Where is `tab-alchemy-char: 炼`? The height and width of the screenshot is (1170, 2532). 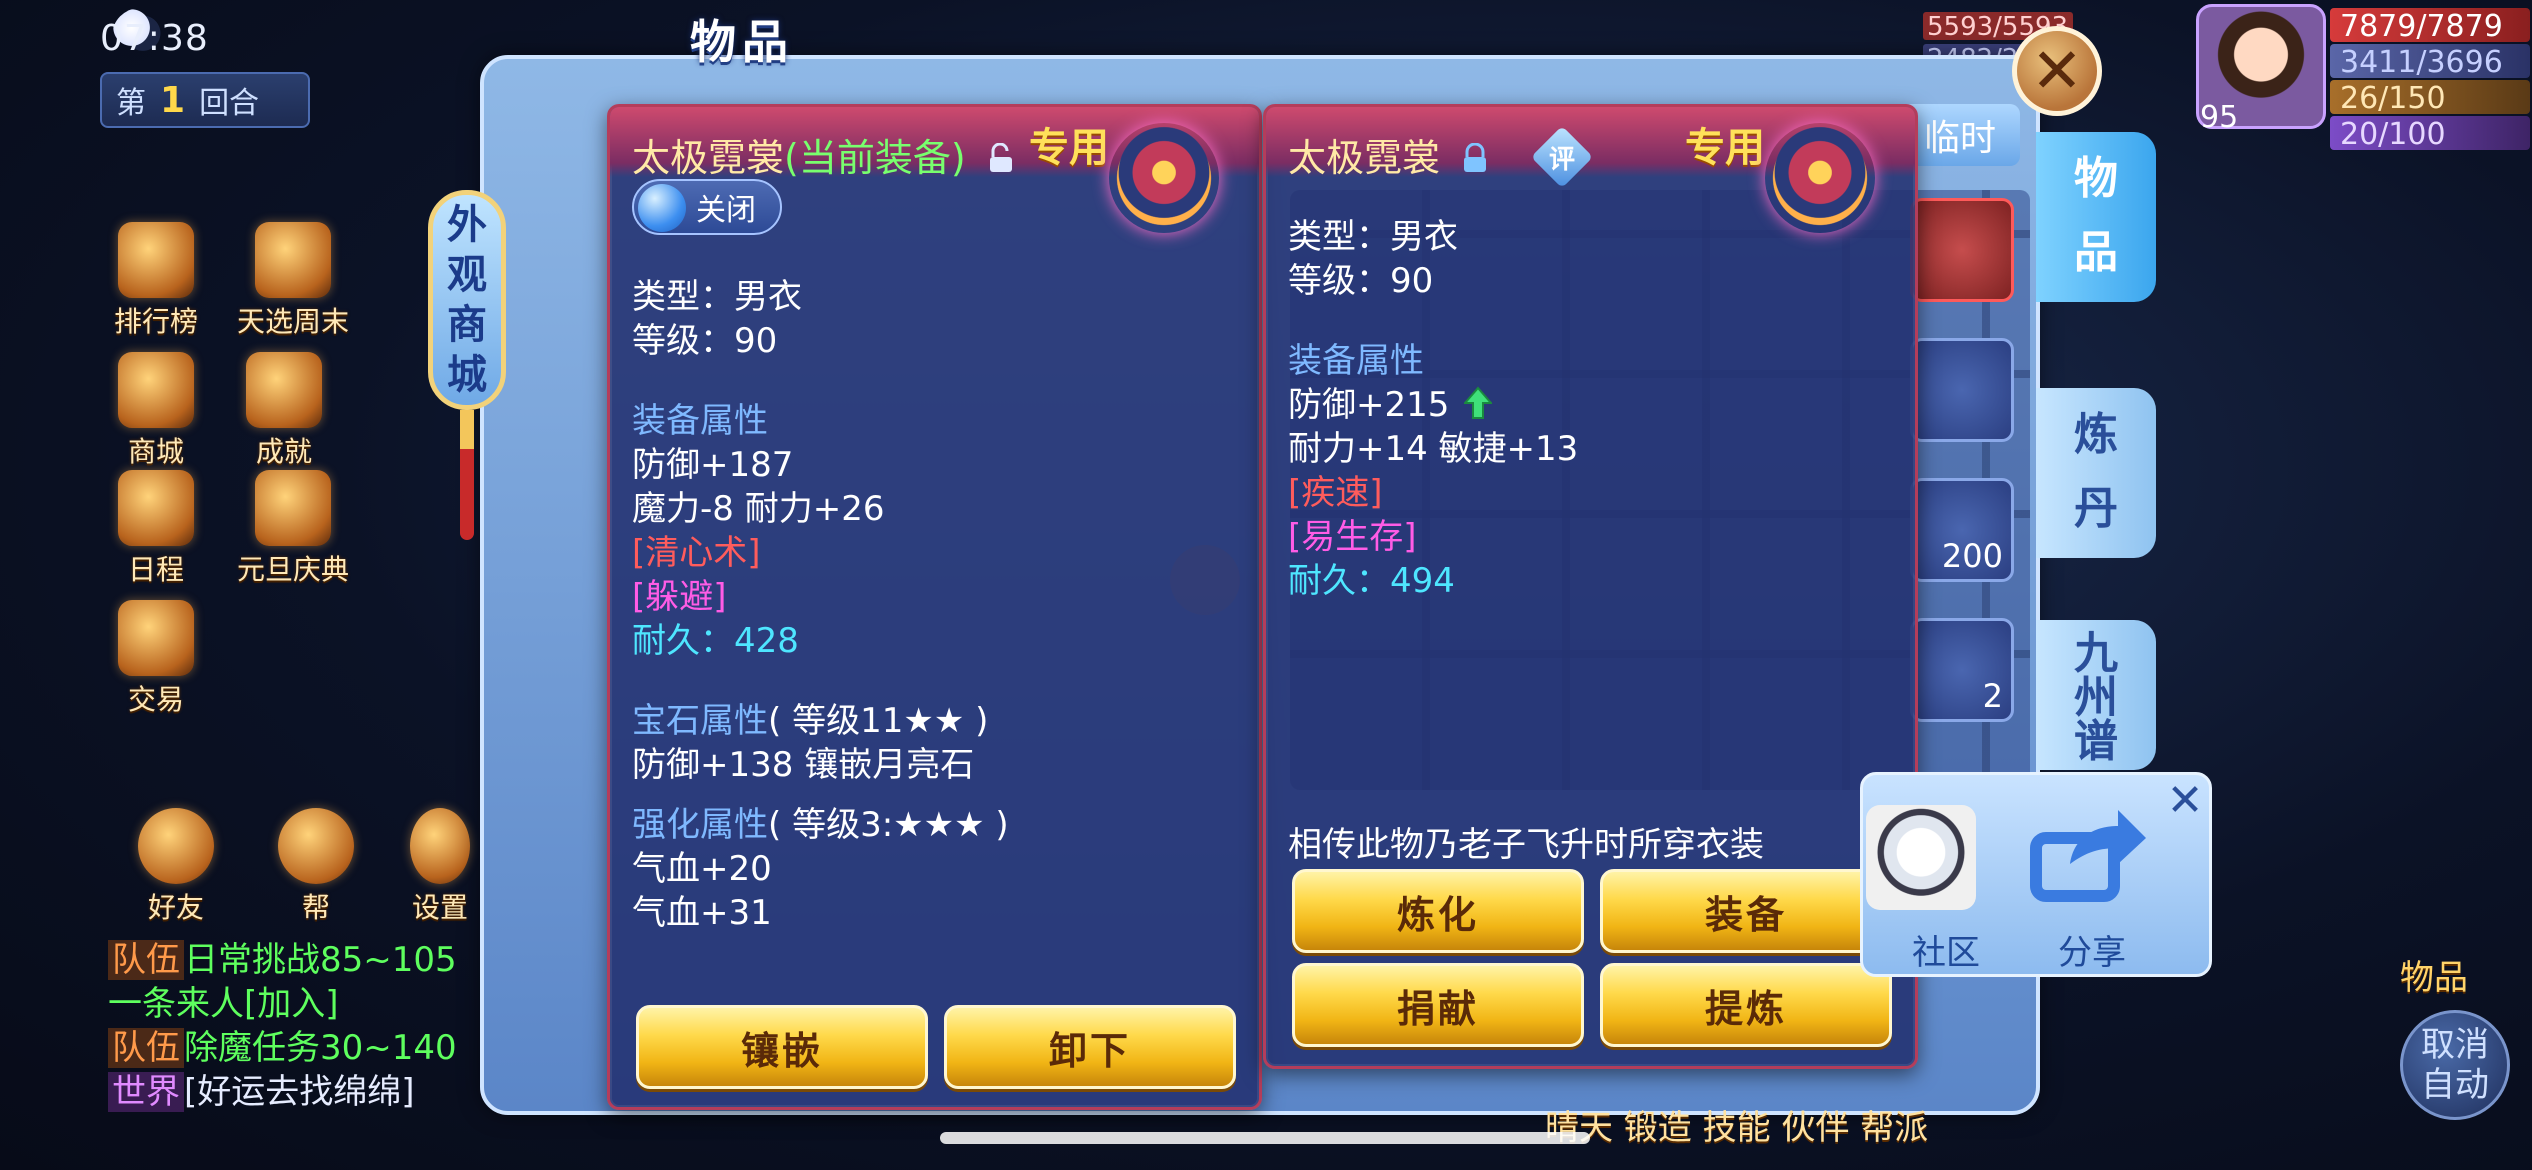 tab-alchemy-char: 炼 is located at coordinates (2096, 434).